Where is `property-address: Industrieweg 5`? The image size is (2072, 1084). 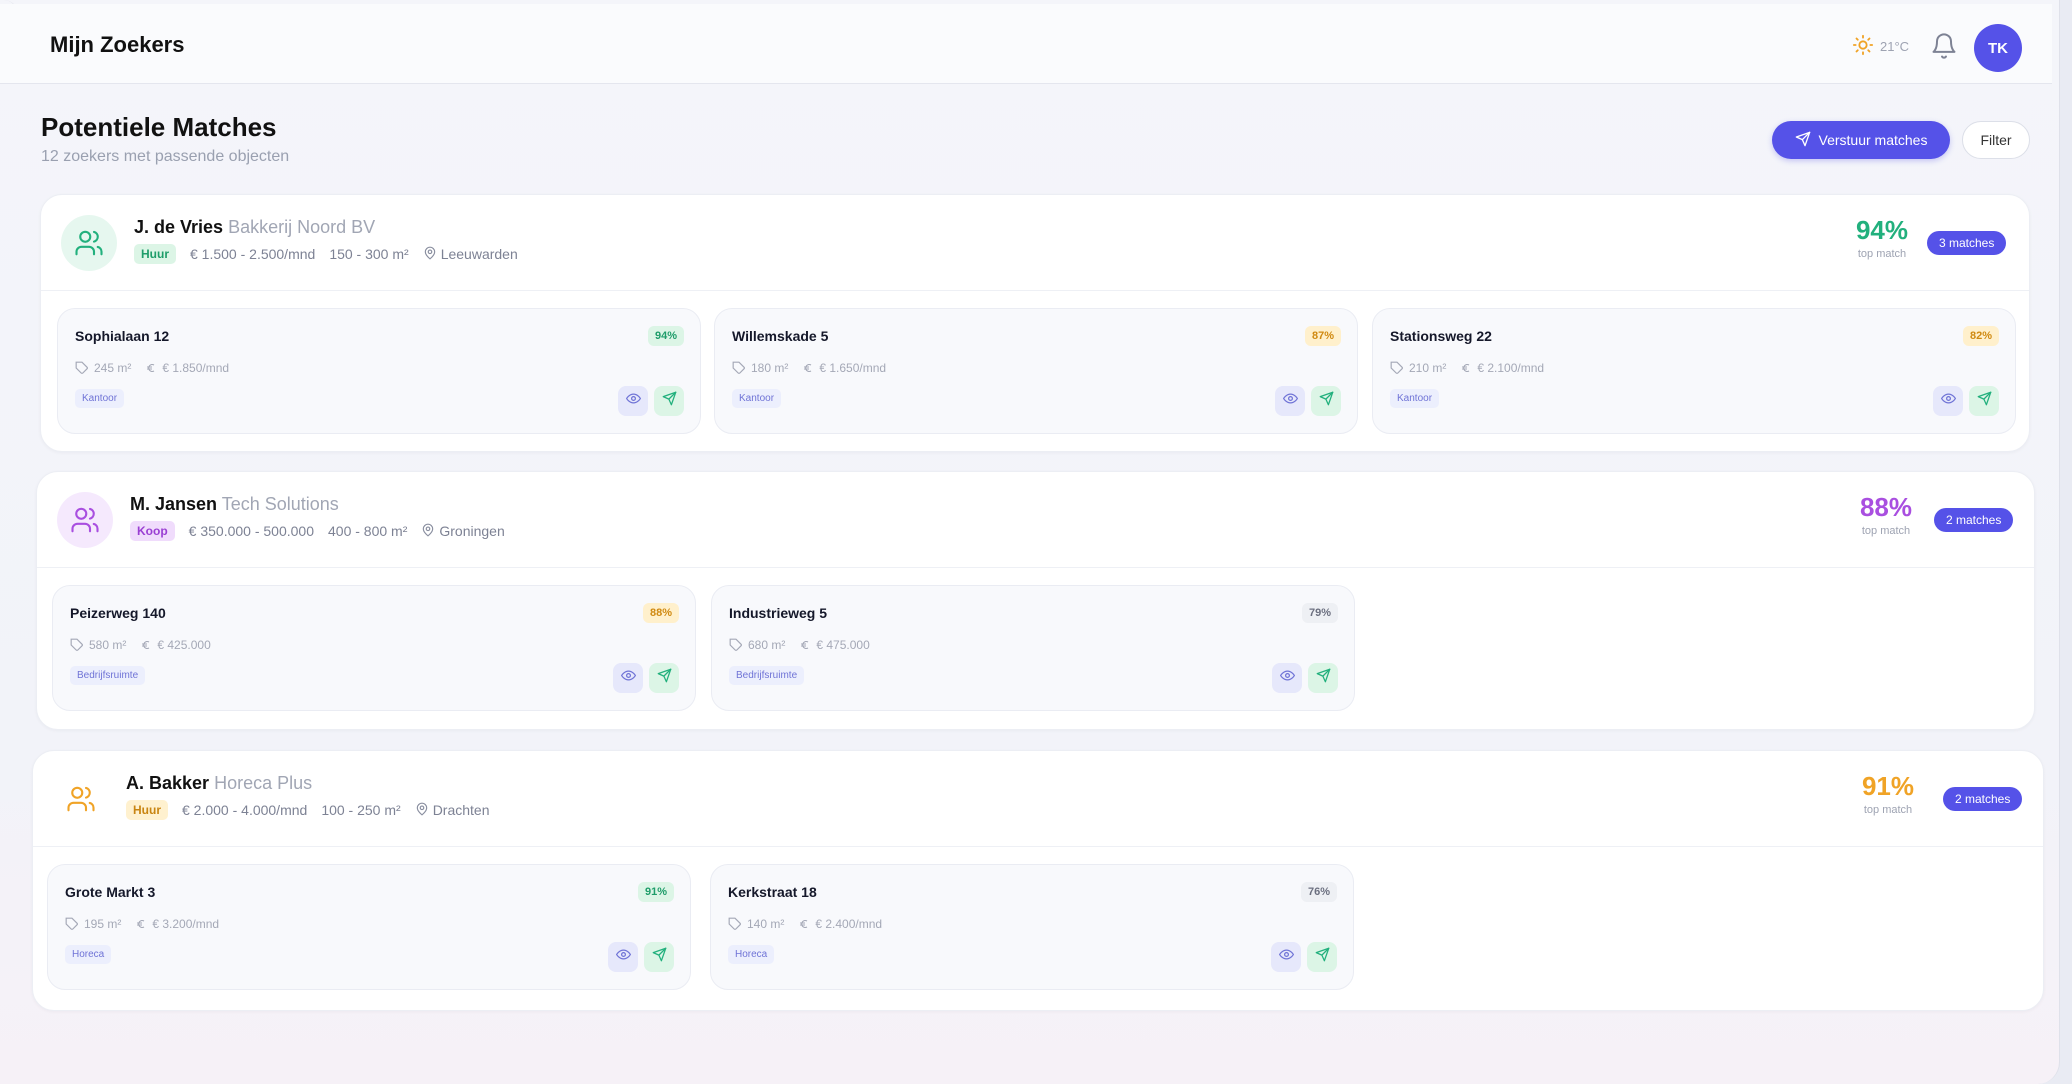
property-address: Industrieweg 5 is located at coordinates (778, 613).